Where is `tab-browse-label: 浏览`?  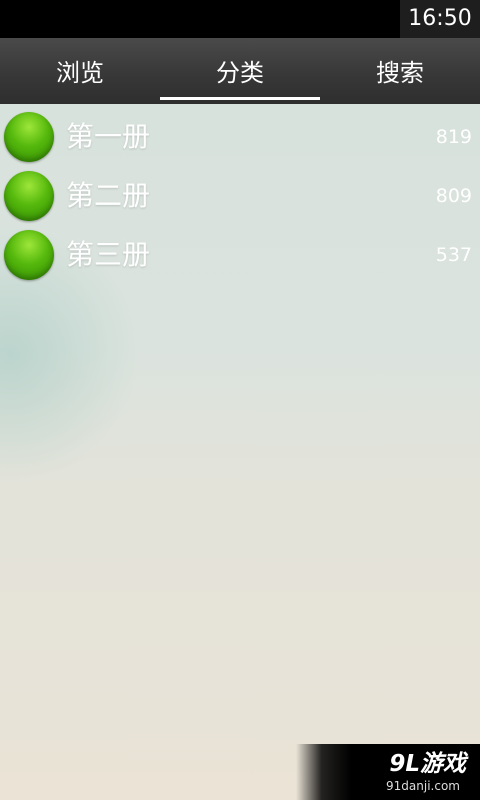
tab-browse-label: 浏览 is located at coordinates (80, 73).